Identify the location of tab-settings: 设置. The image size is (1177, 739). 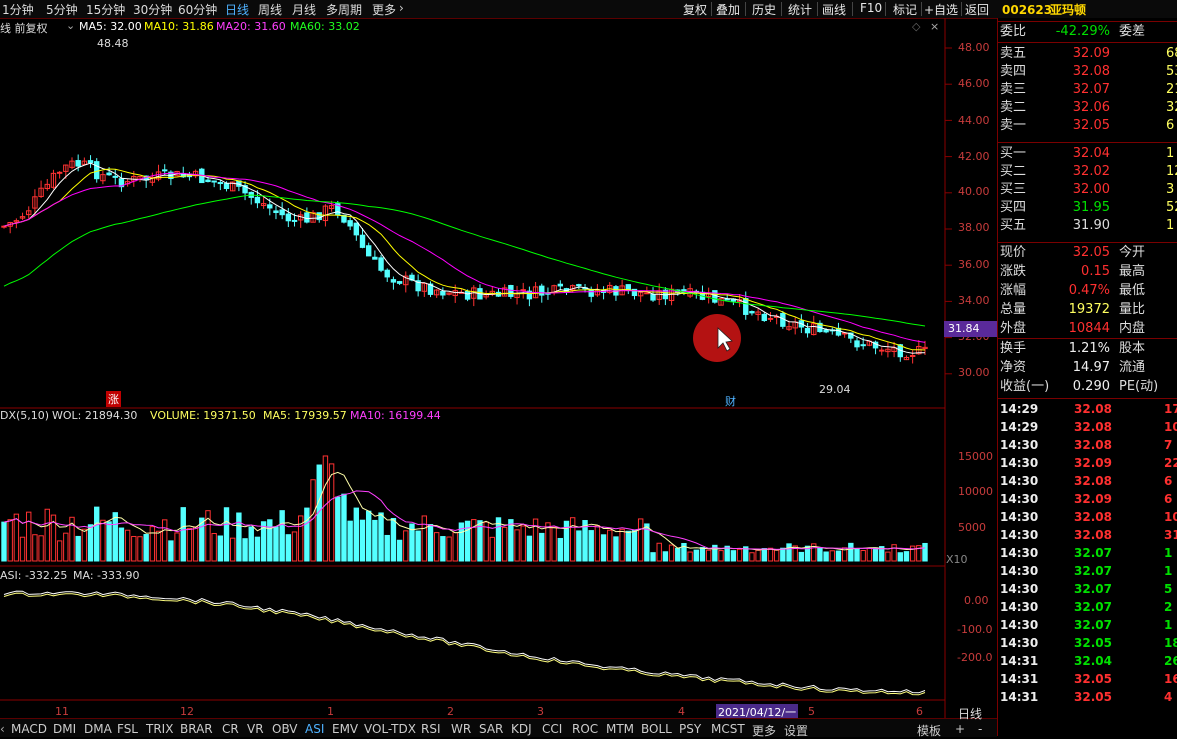
(796, 730).